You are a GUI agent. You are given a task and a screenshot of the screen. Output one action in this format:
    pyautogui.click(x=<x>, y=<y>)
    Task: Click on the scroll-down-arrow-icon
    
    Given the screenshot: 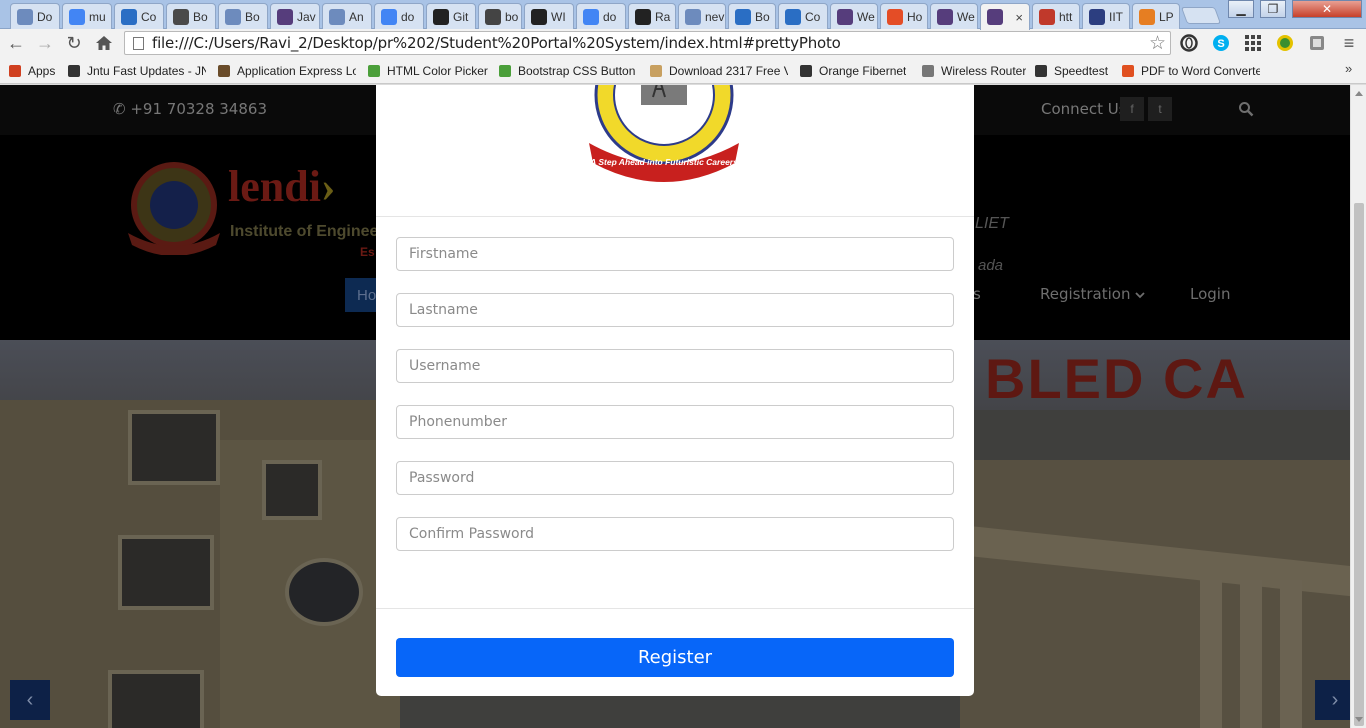 What is the action you would take?
    pyautogui.click(x=1359, y=719)
    